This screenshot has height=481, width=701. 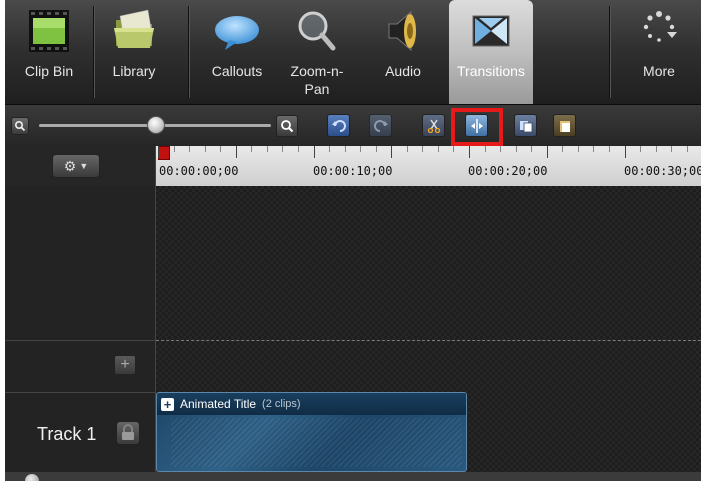 What do you see at coordinates (32, 477) in the screenshot?
I see `scrollbar-thumb` at bounding box center [32, 477].